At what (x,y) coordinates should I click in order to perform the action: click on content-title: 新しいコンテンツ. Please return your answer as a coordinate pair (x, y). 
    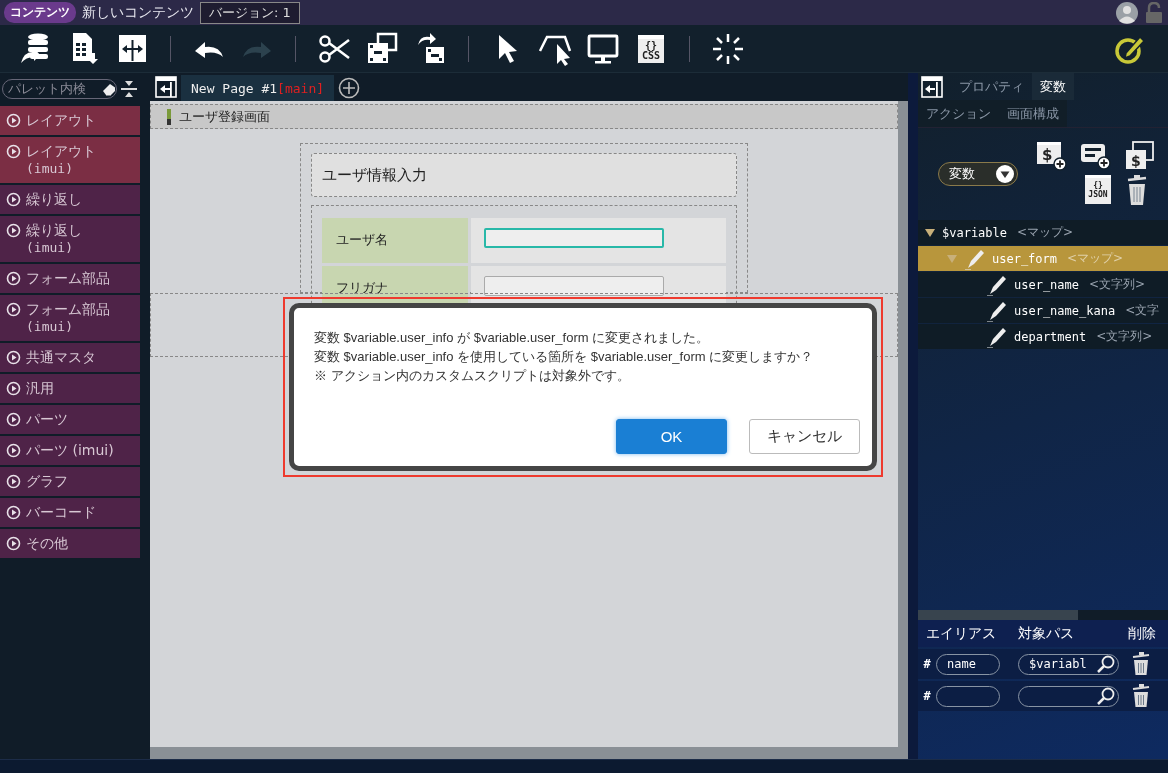
    Looking at the image, I should click on (138, 12).